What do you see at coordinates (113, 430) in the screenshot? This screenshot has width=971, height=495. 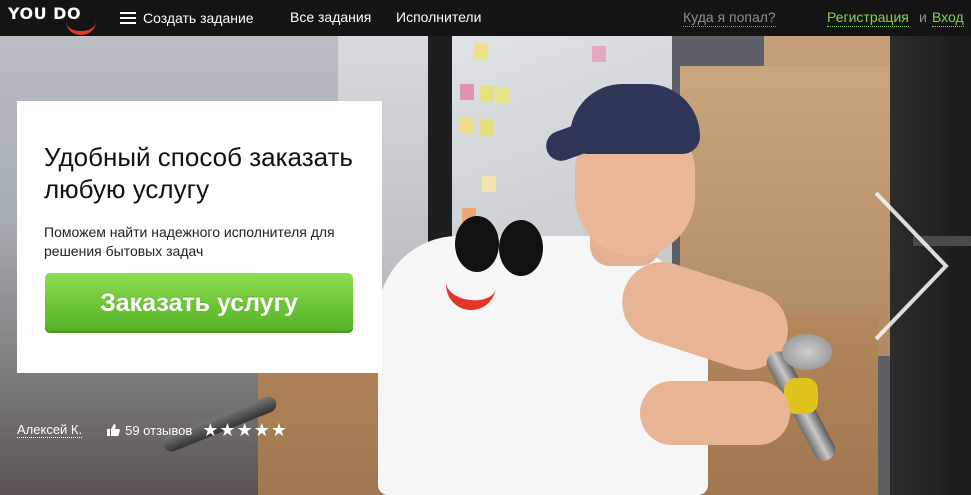 I see `thumbs-up-icon` at bounding box center [113, 430].